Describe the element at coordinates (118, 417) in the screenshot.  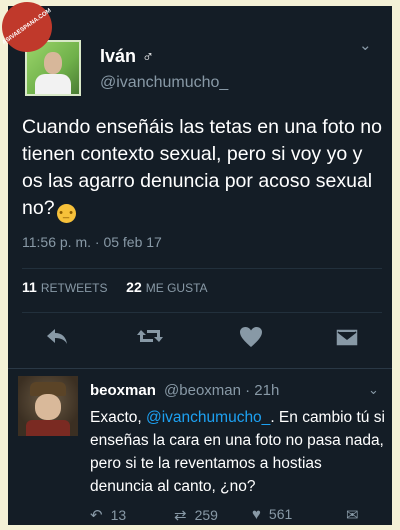
I see `reply-text-start: Exacto,` at that location.